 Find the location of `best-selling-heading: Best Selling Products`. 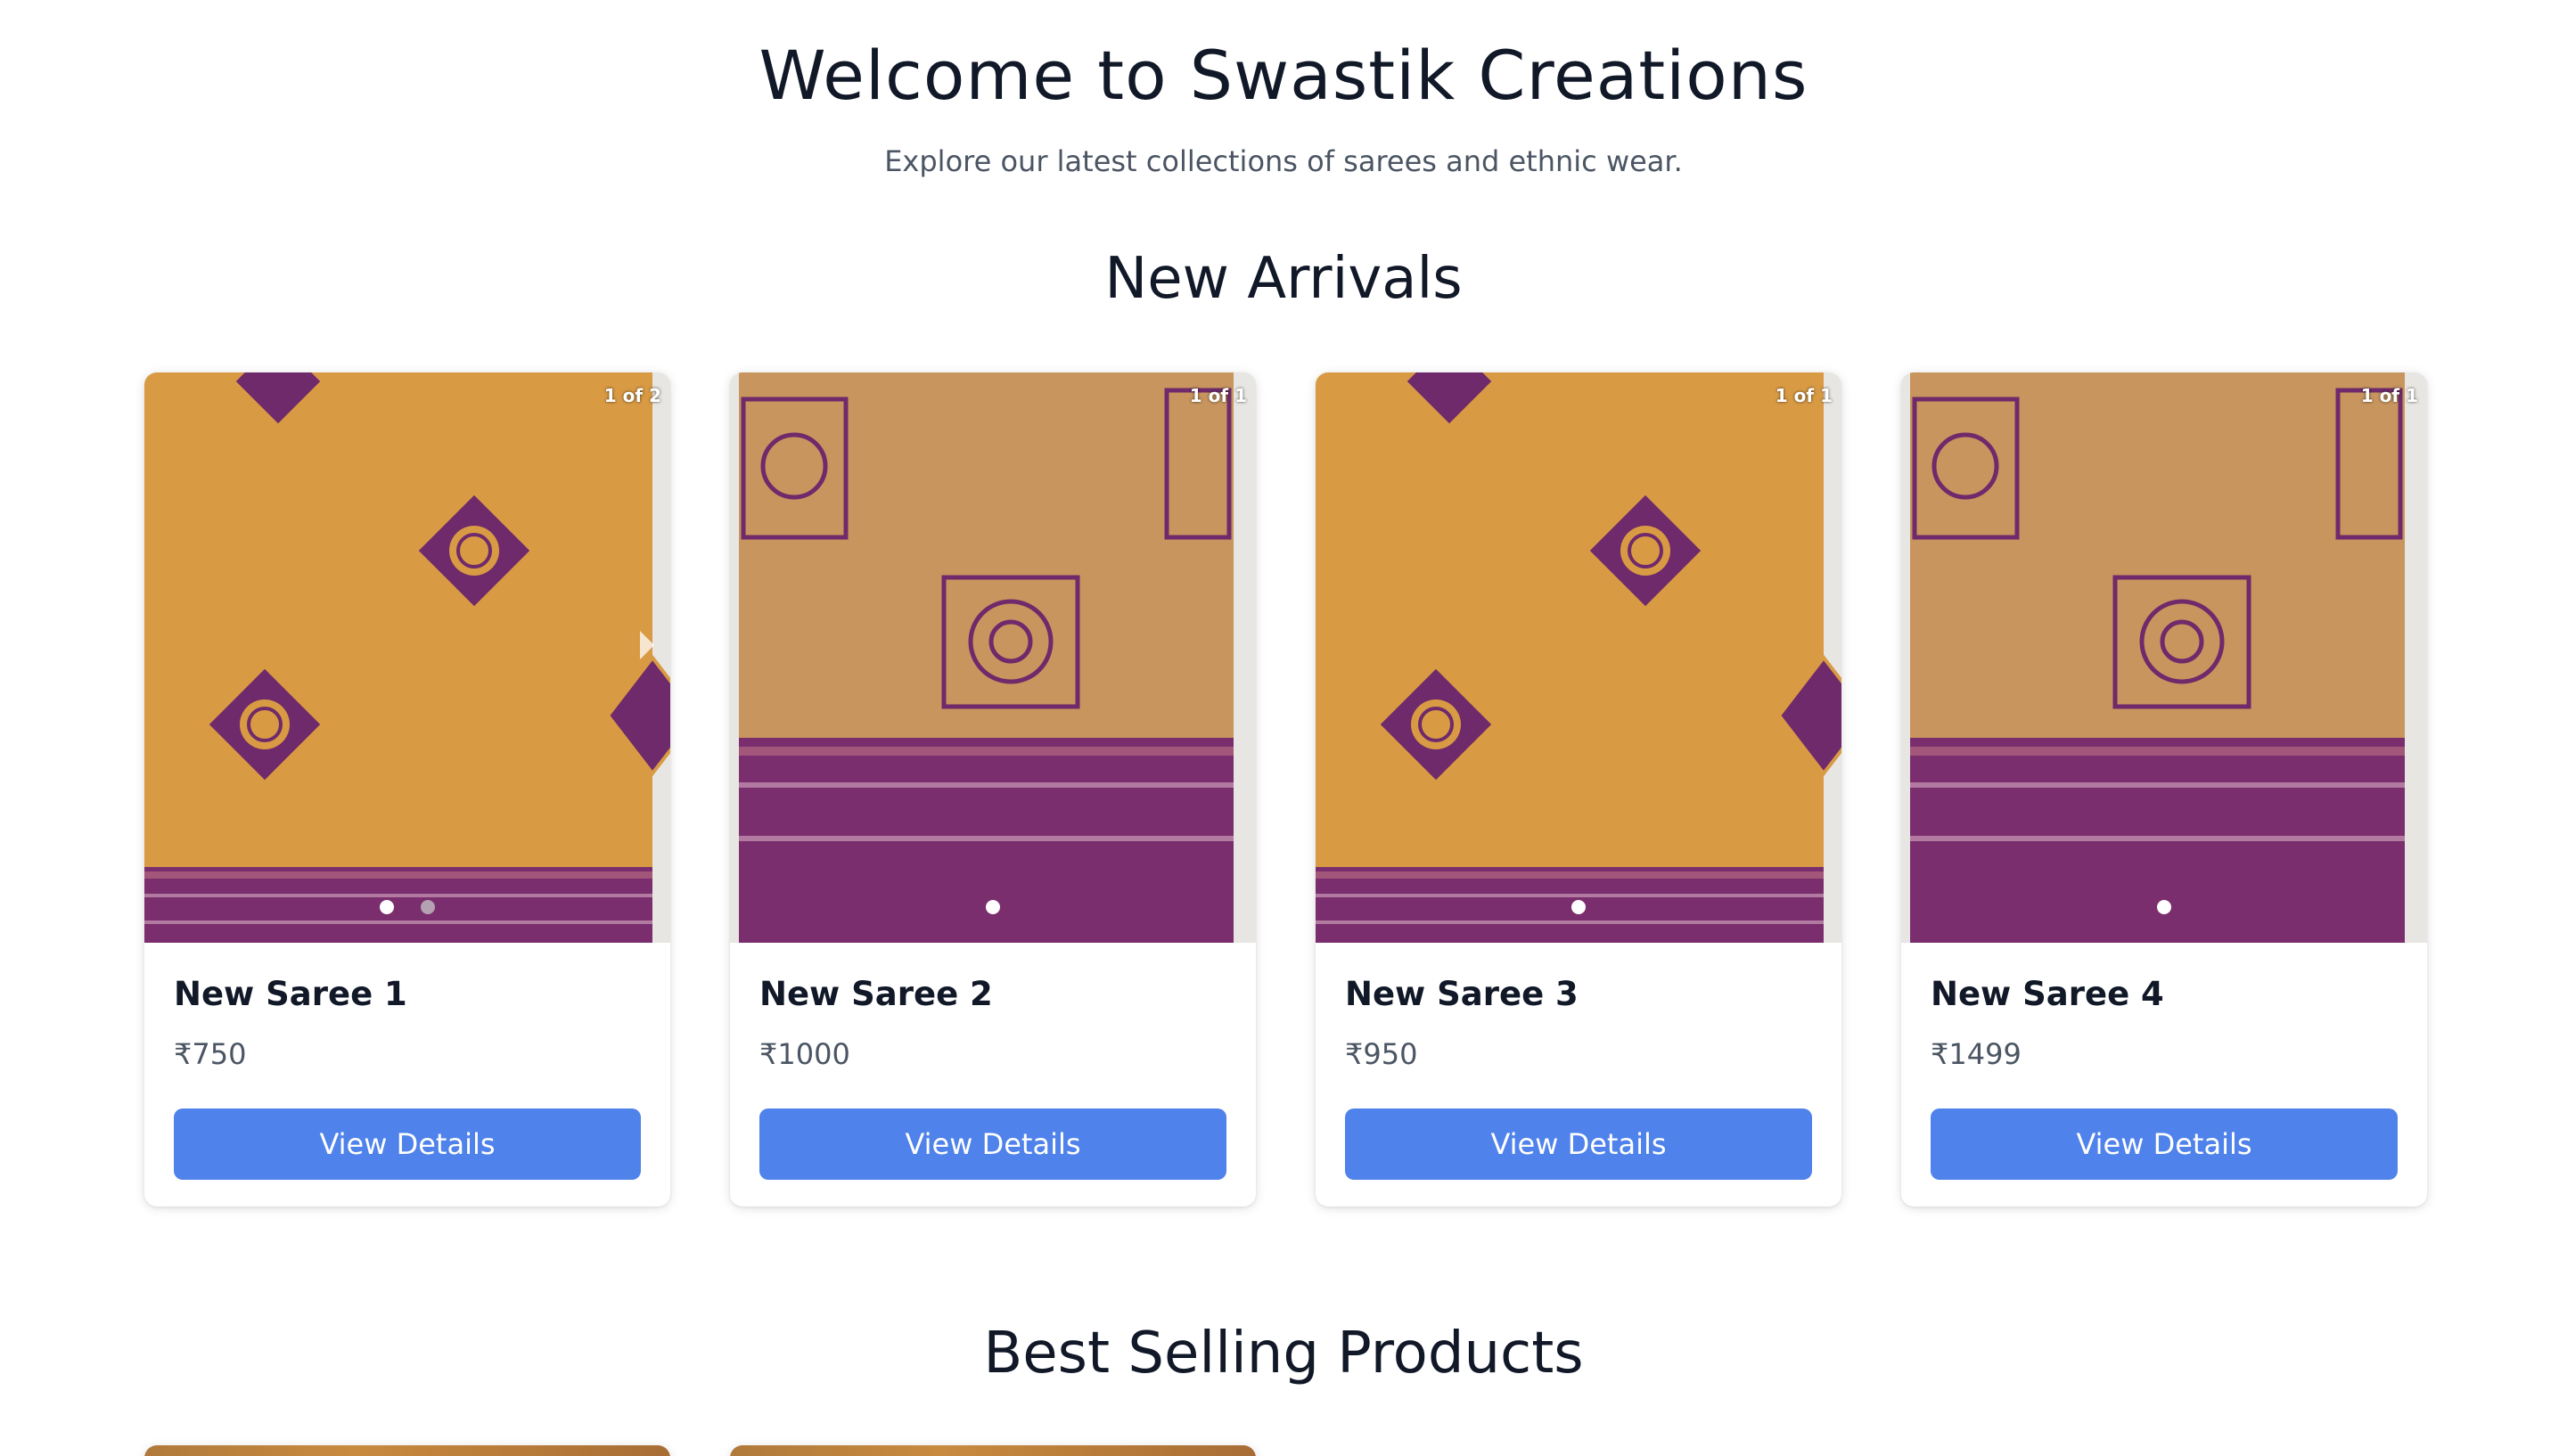

best-selling-heading: Best Selling Products is located at coordinates (1283, 1353).